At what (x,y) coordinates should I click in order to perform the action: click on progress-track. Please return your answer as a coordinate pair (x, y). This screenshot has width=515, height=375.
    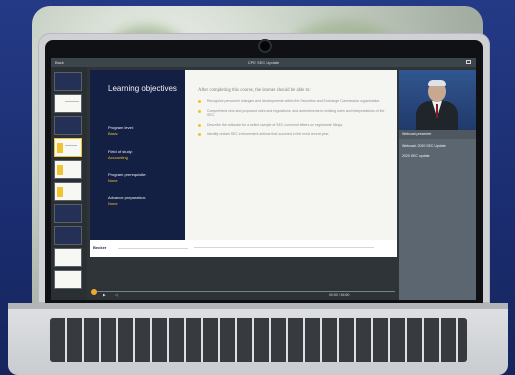
    Looking at the image, I should click on (243, 291).